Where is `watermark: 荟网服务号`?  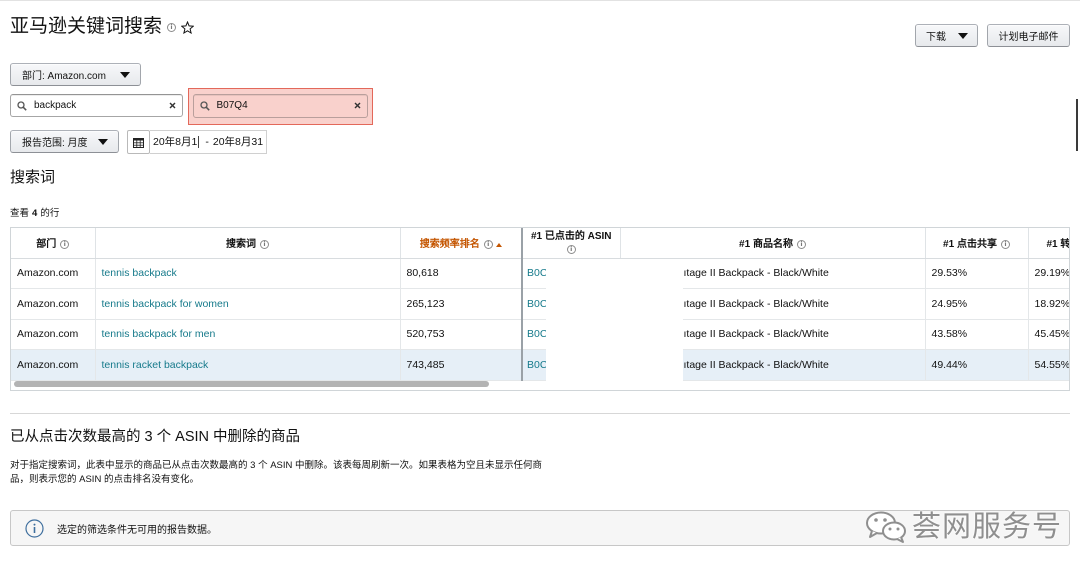
watermark: 荟网服务号 is located at coordinates (969, 527).